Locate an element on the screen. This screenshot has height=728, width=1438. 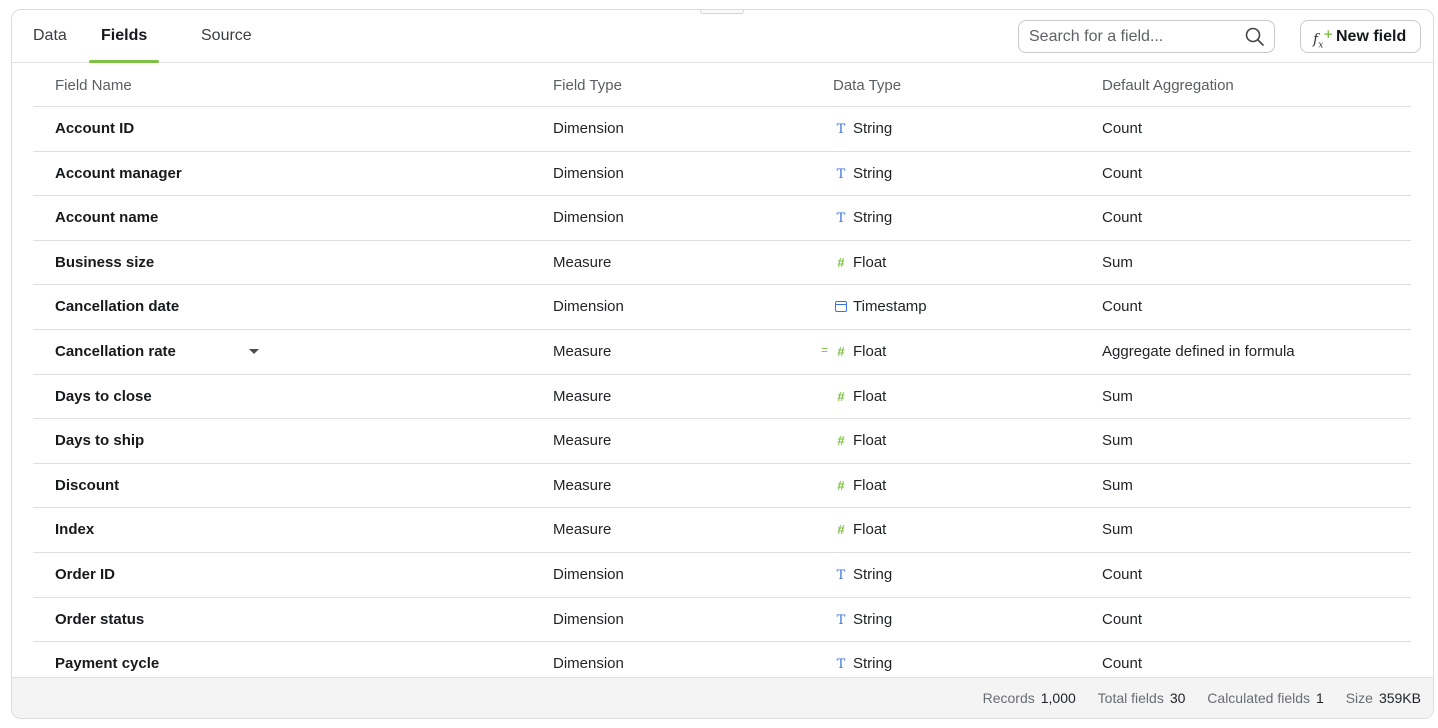
field-name: Discount is located at coordinates (87, 485).